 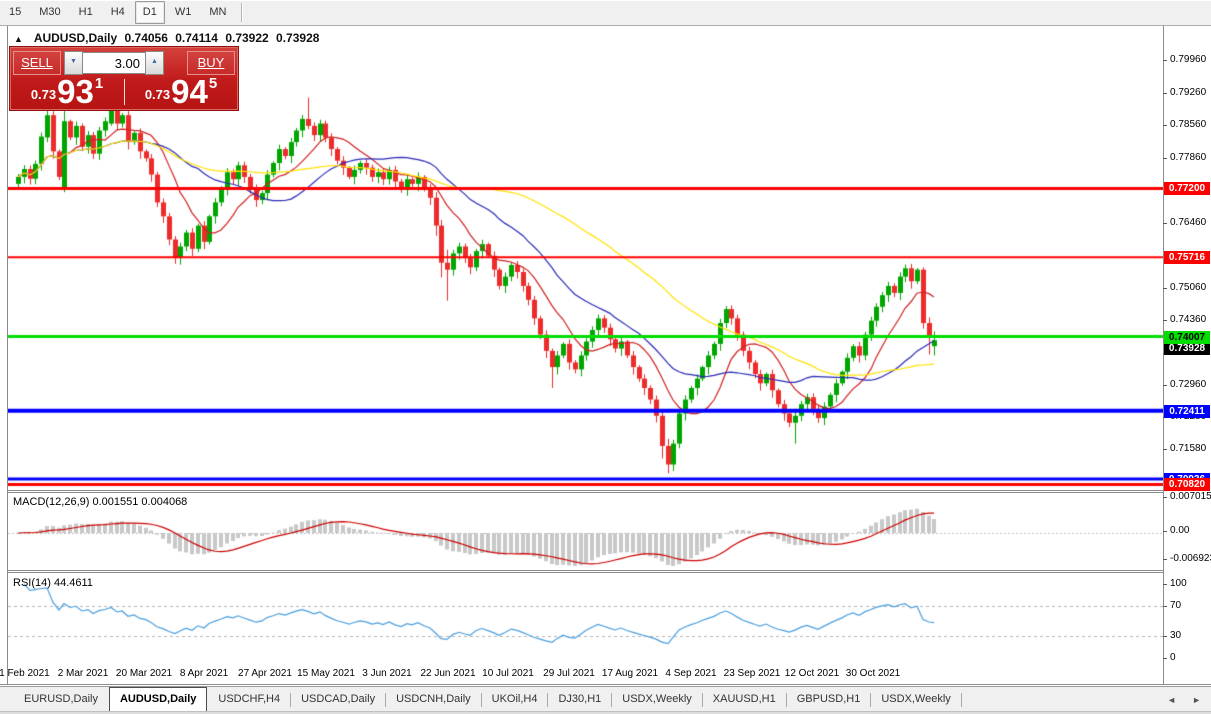 What do you see at coordinates (37, 63) in the screenshot?
I see `sell-button: SELL` at bounding box center [37, 63].